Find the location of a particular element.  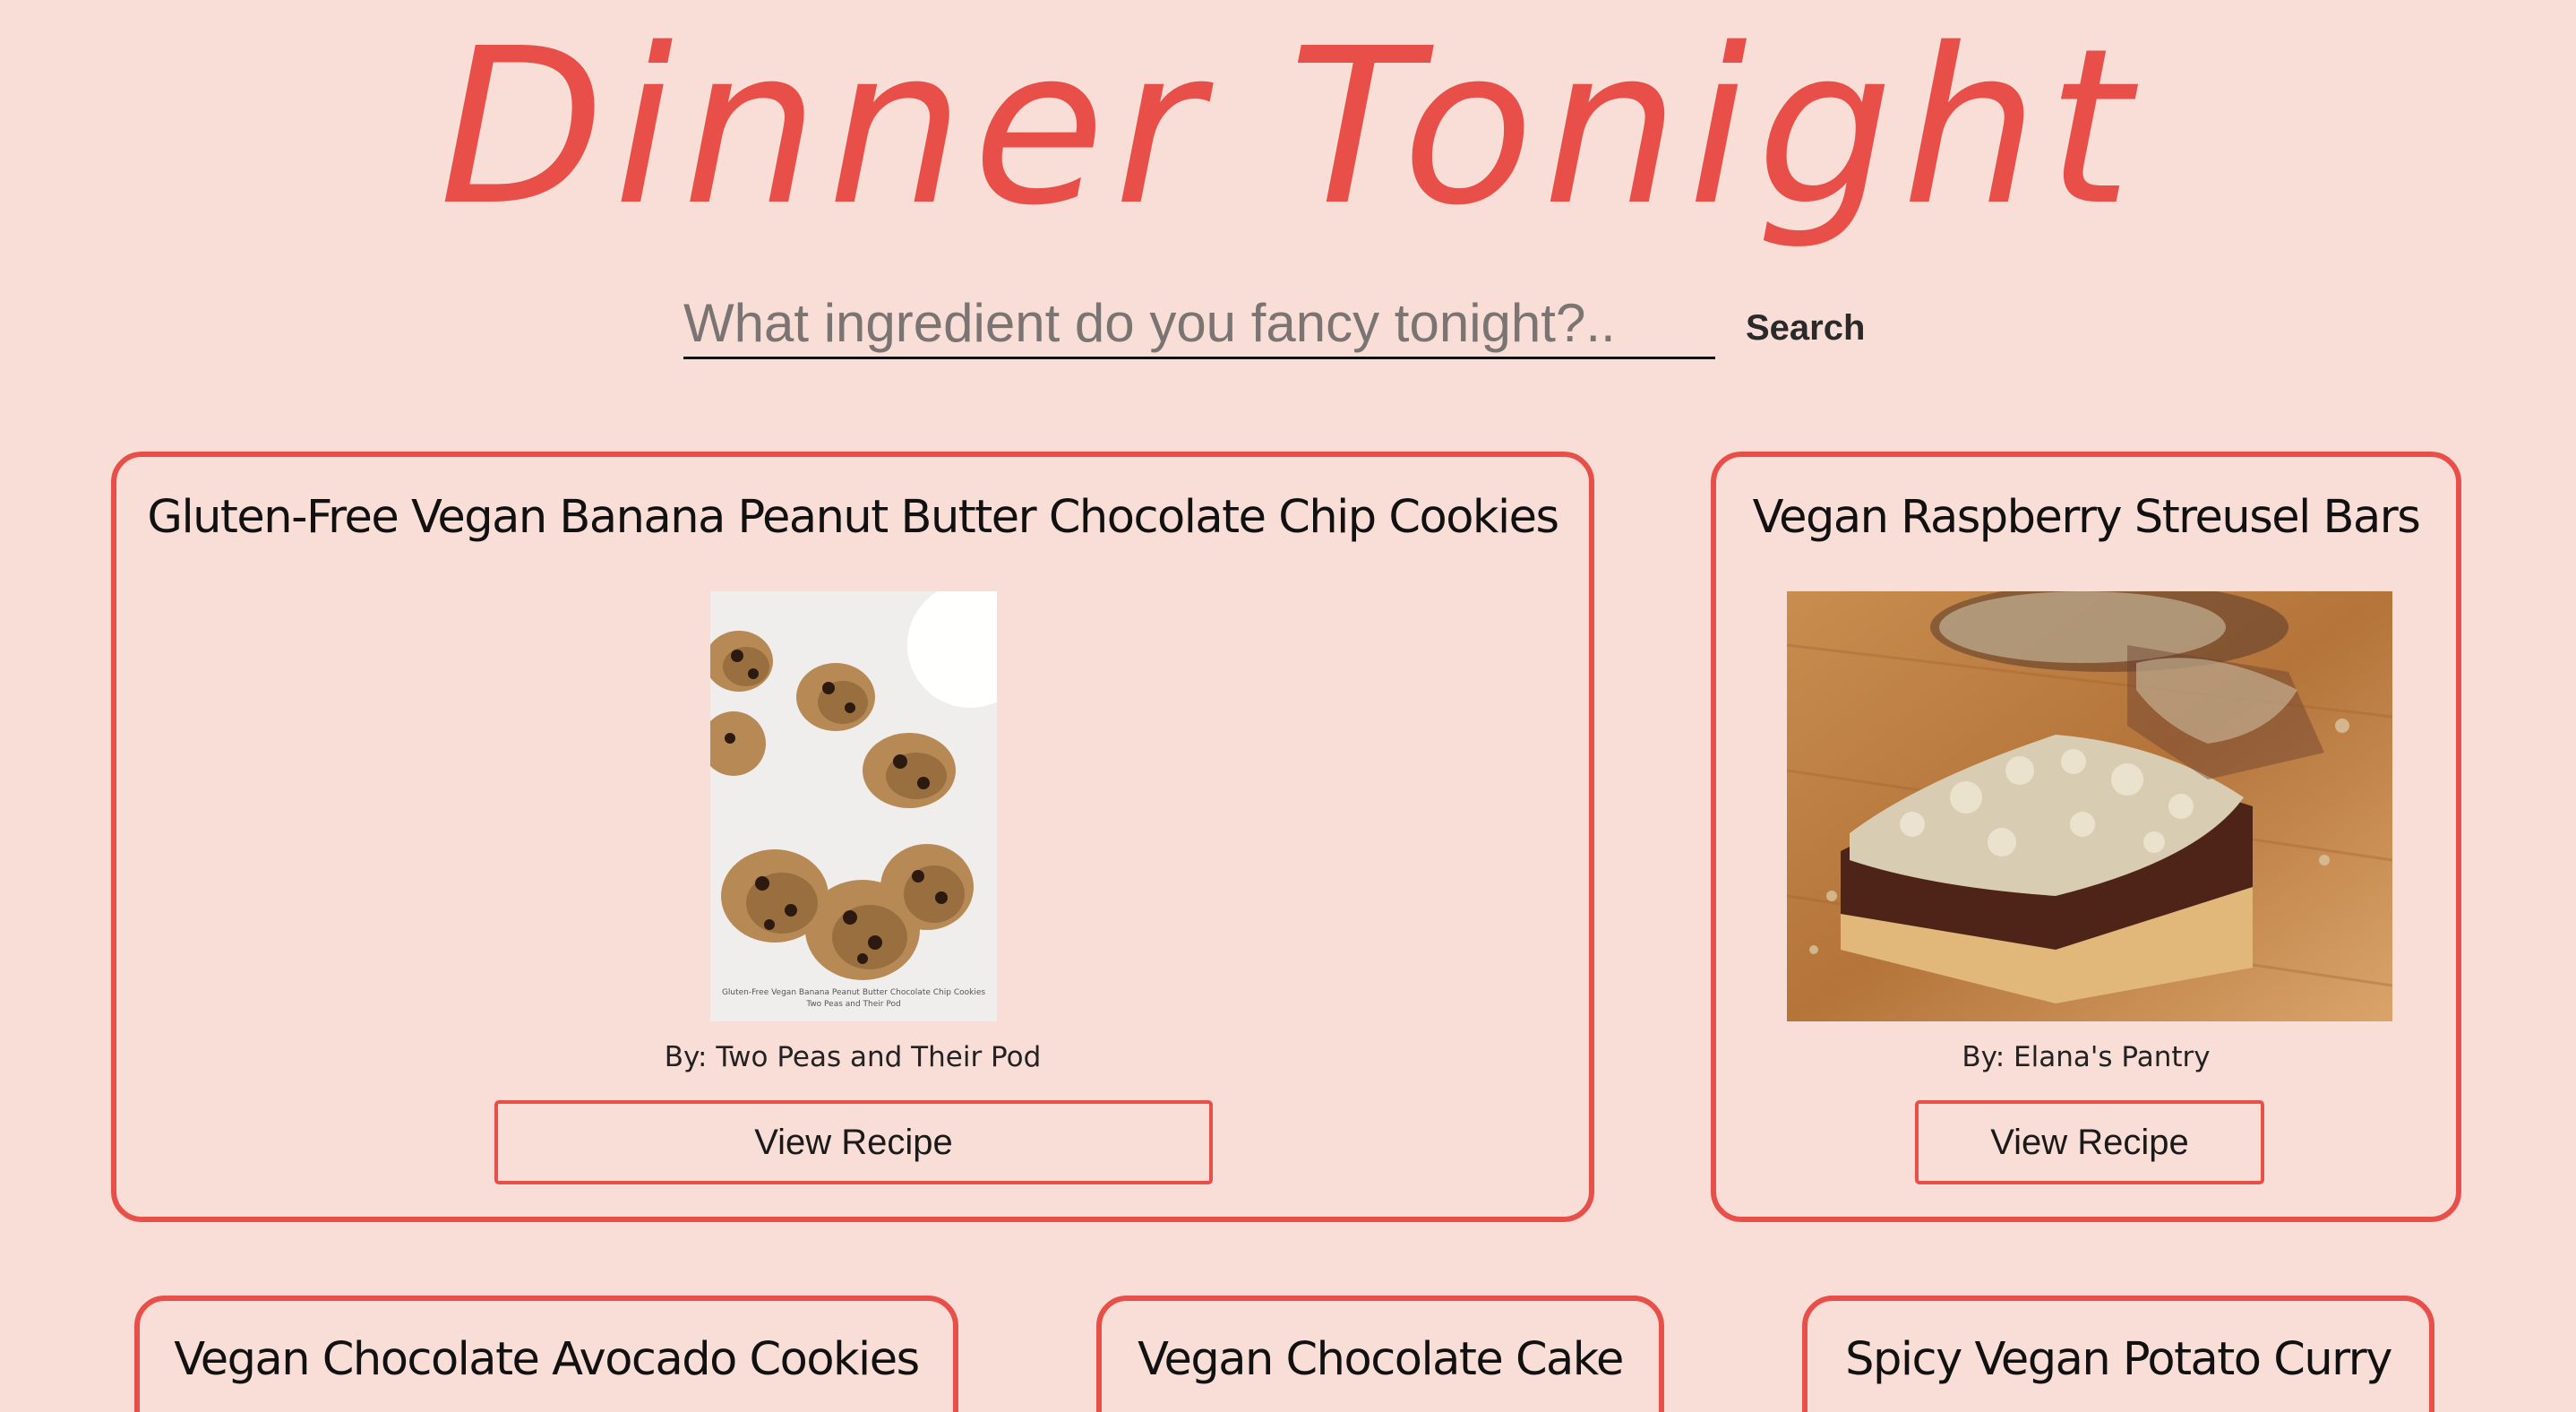

site-logo: Dinner Tonight is located at coordinates (1289, 127).